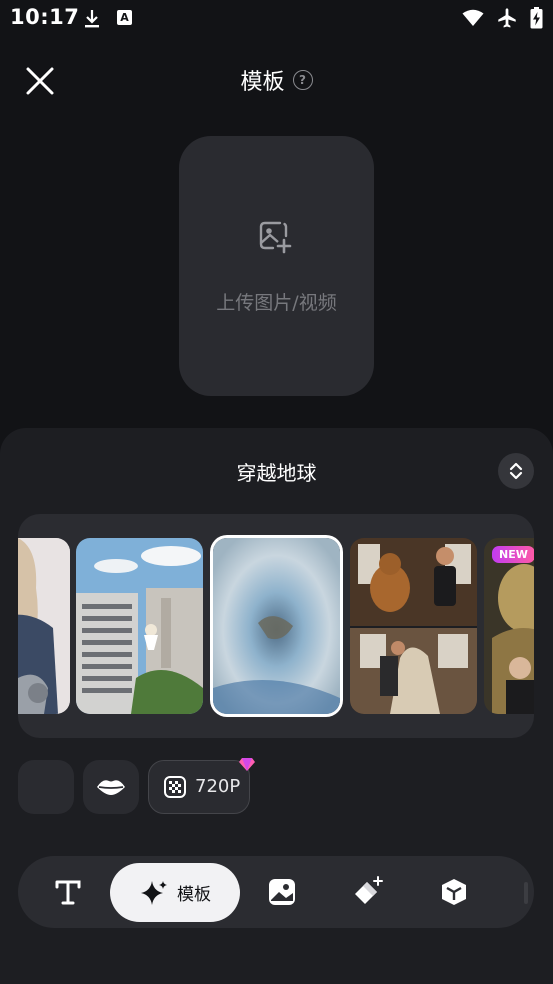 This screenshot has width=553, height=984. I want to click on status-time: 10:17, so click(45, 17).